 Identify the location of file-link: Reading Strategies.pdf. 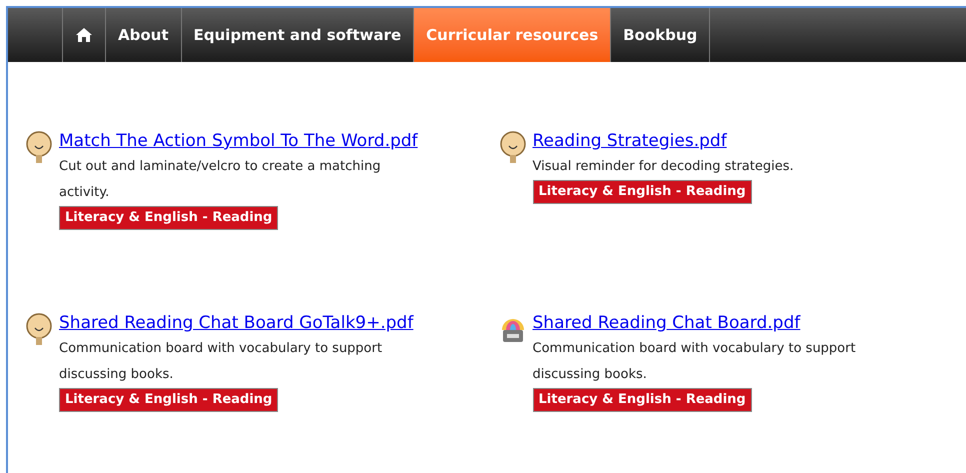
(629, 141).